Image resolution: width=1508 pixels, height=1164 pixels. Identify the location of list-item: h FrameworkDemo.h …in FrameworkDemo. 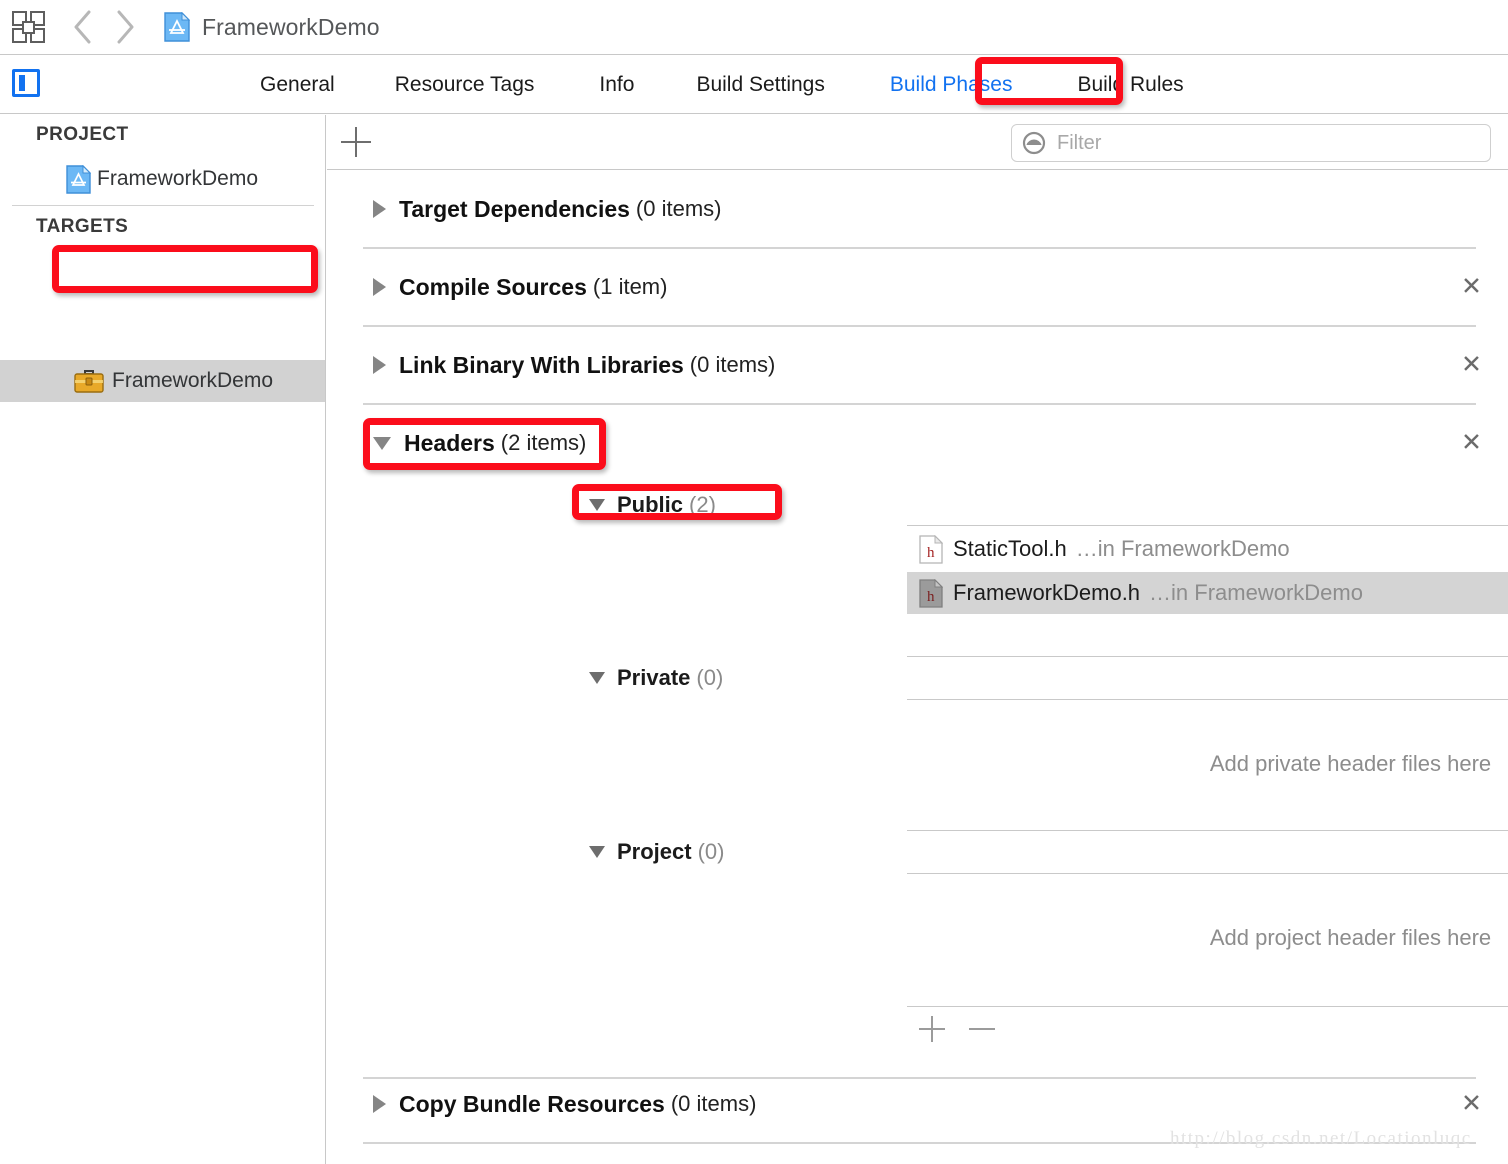
(1207, 593).